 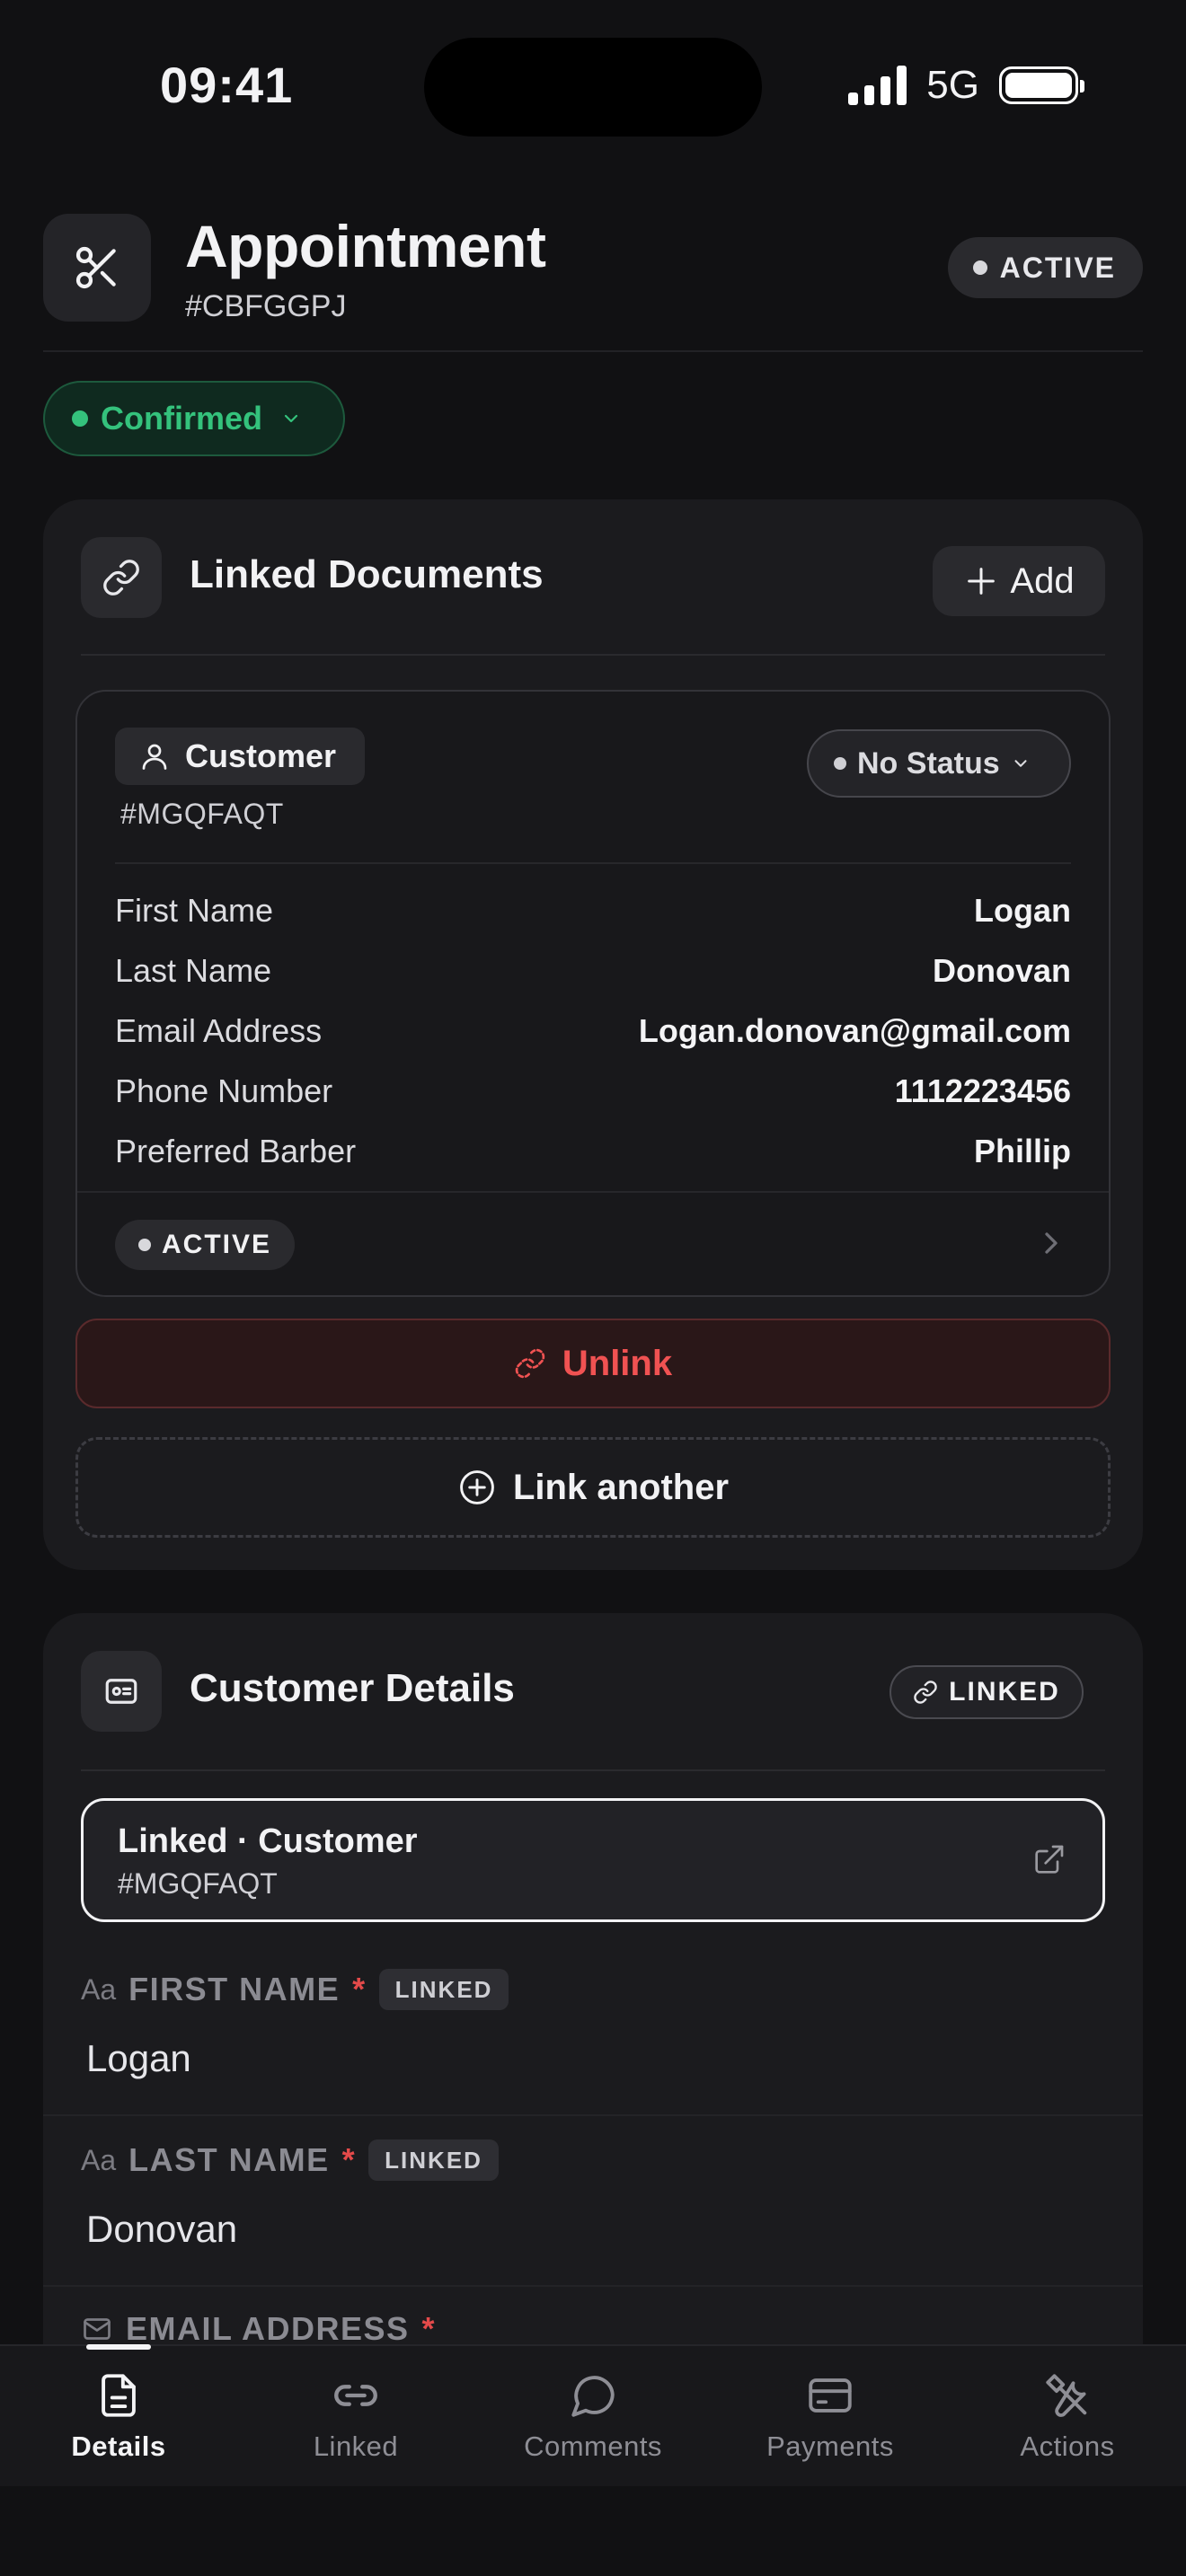 What do you see at coordinates (1051, 1243) in the screenshot?
I see `chevron-right-icon` at bounding box center [1051, 1243].